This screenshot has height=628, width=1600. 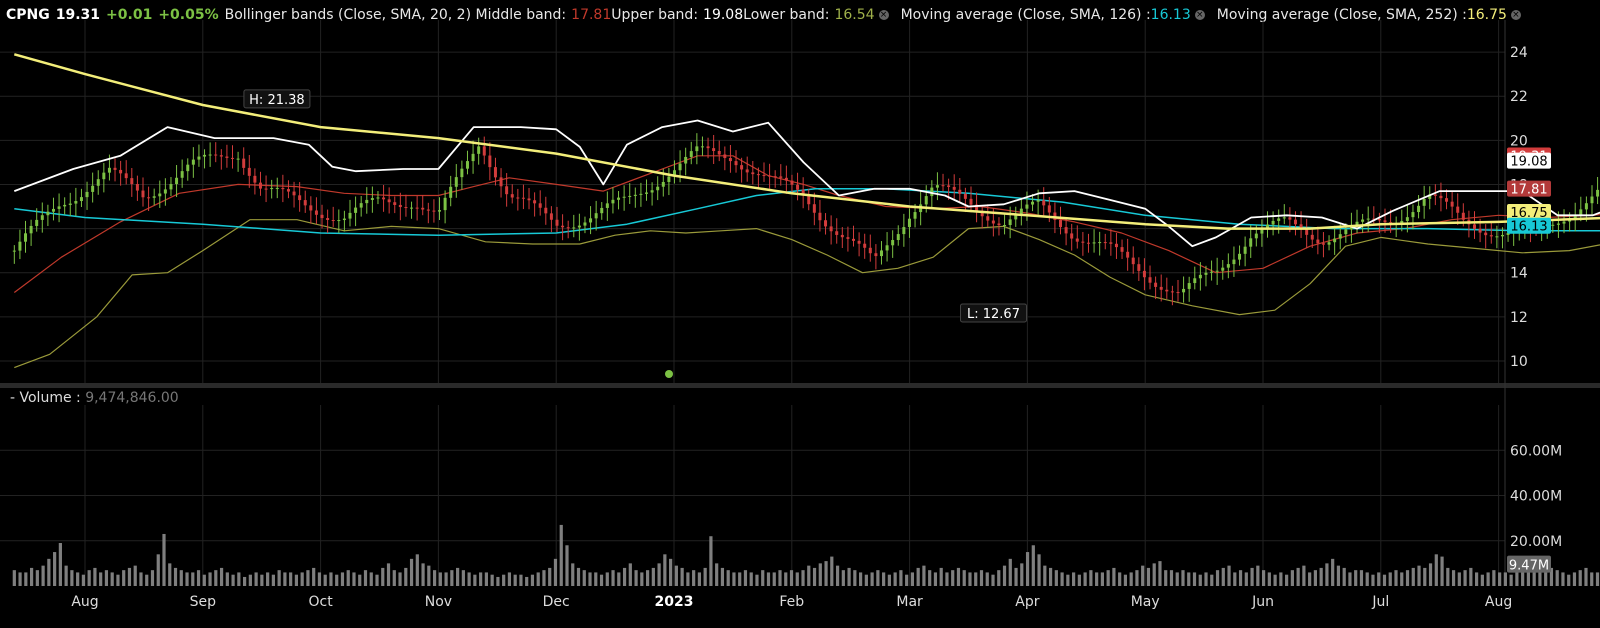 What do you see at coordinates (1529, 189) in the screenshot?
I see `price-tag: 17.81` at bounding box center [1529, 189].